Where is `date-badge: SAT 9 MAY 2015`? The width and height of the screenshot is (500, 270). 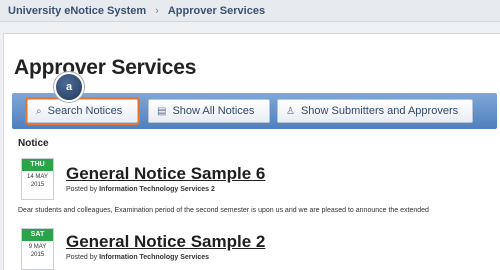 date-badge: SAT 9 MAY 2015 is located at coordinates (37, 249).